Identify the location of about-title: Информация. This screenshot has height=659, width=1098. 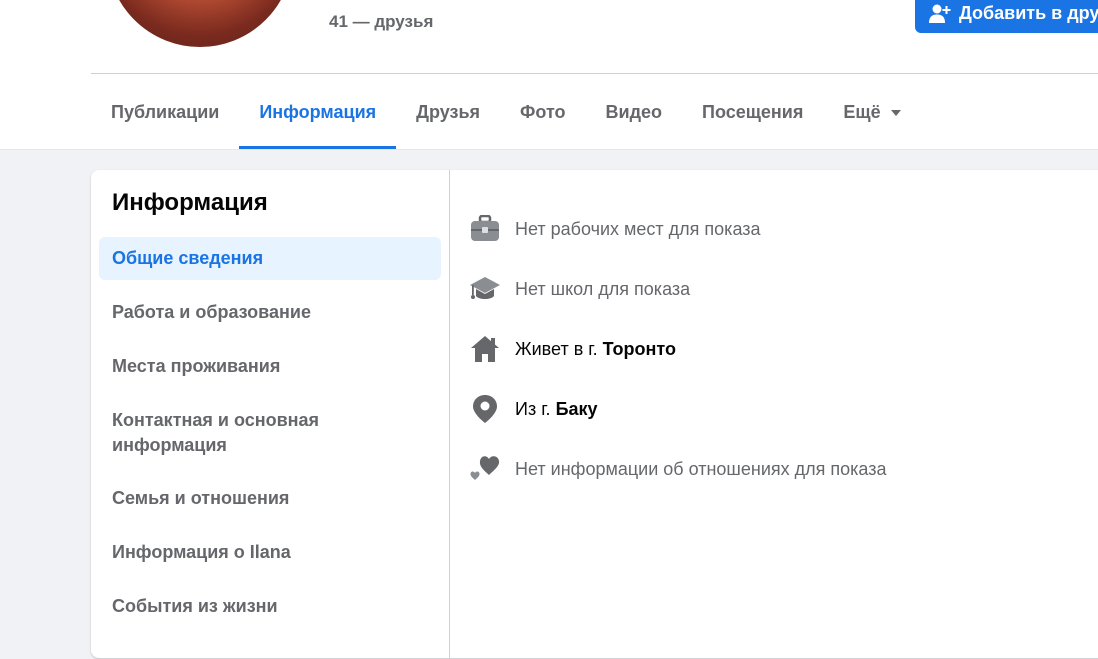
(190, 202).